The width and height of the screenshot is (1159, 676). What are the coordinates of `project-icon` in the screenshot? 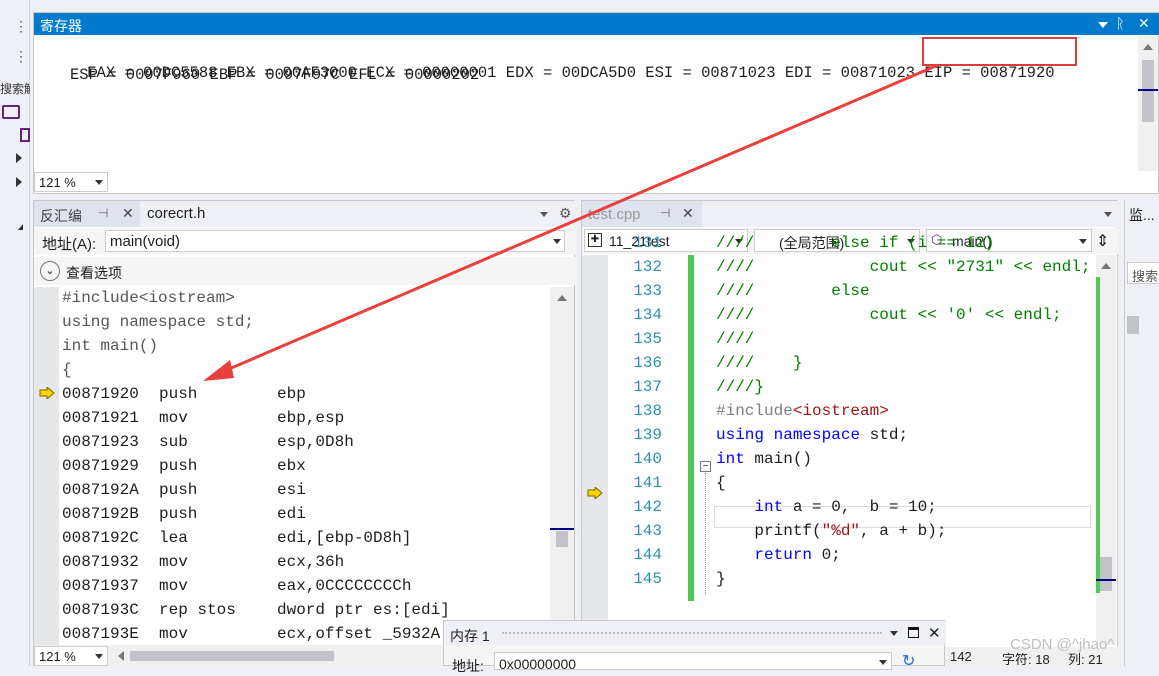 It's located at (25, 135).